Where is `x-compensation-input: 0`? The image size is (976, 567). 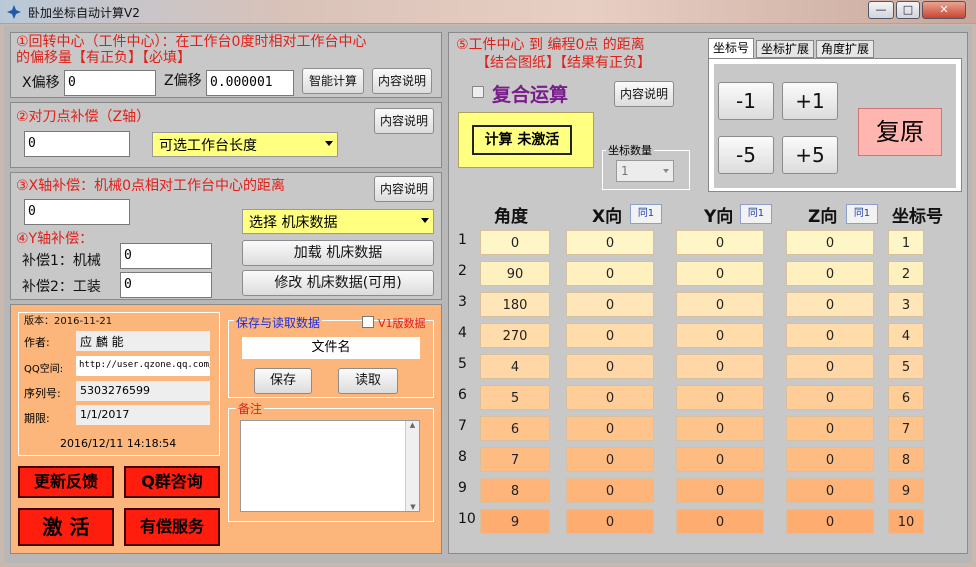 x-compensation-input: 0 is located at coordinates (77, 212).